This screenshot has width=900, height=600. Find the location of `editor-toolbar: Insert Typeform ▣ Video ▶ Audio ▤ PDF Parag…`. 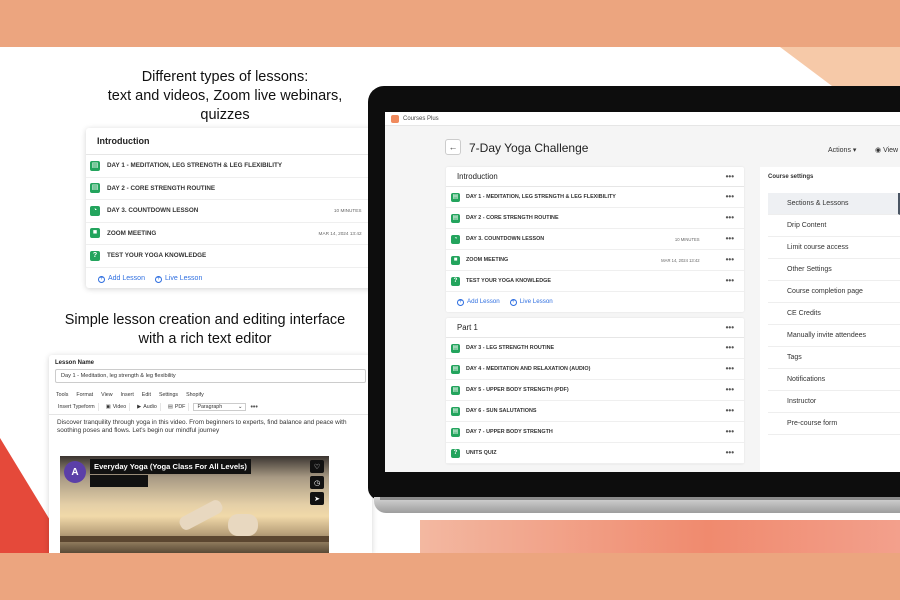

editor-toolbar: Insert Typeform ▣ Video ▶ Audio ▤ PDF Parag… is located at coordinates (210, 408).